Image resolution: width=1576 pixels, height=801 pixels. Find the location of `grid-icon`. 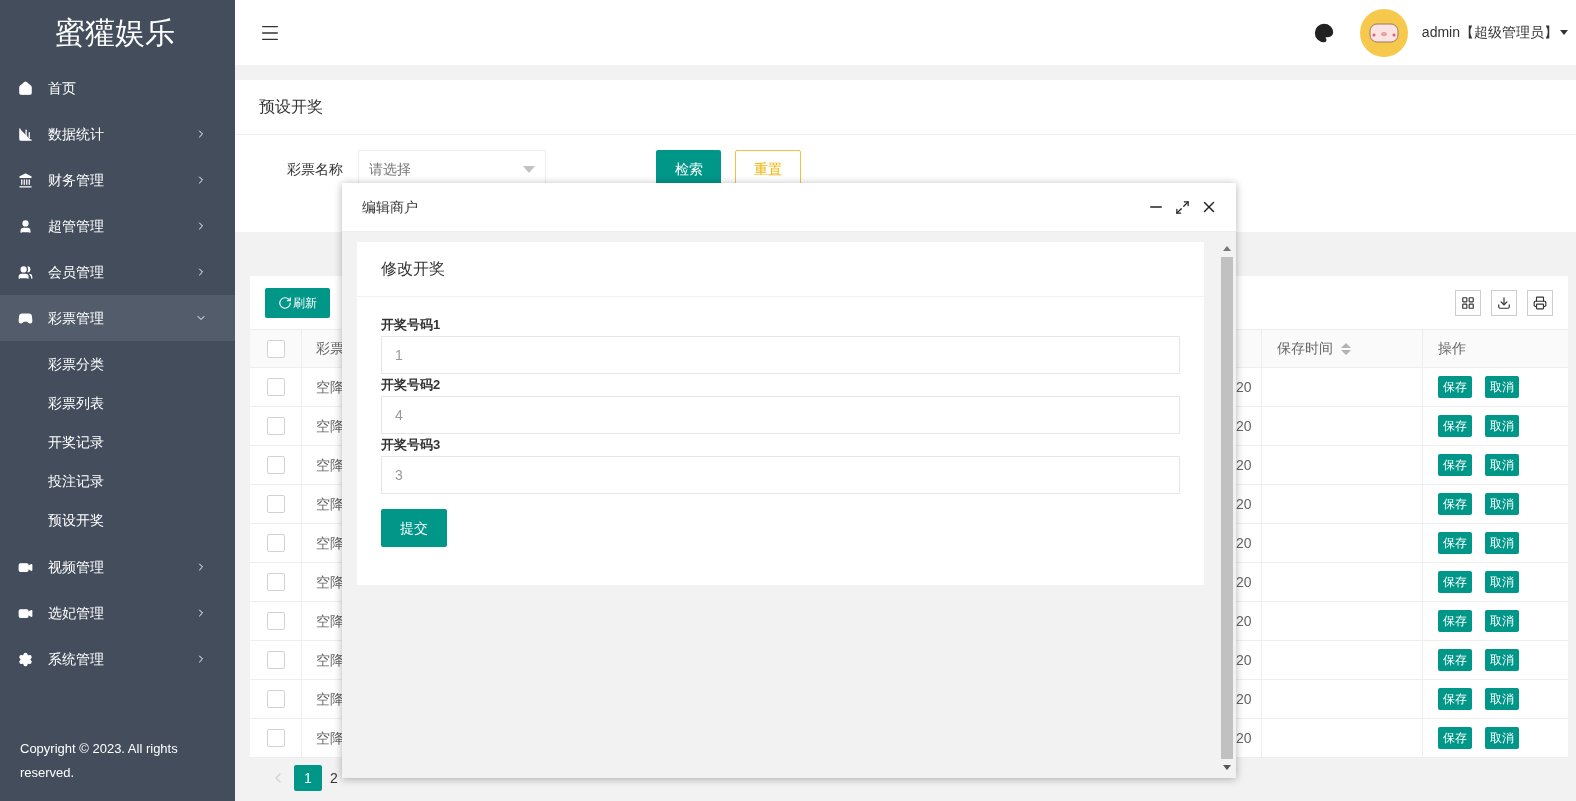

grid-icon is located at coordinates (1468, 302).